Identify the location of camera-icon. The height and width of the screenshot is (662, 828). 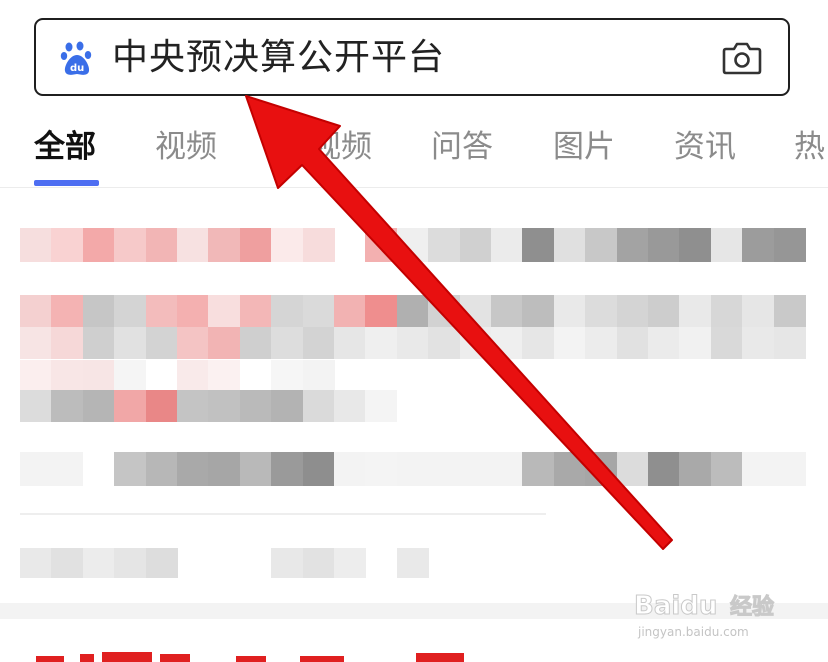
(742, 58).